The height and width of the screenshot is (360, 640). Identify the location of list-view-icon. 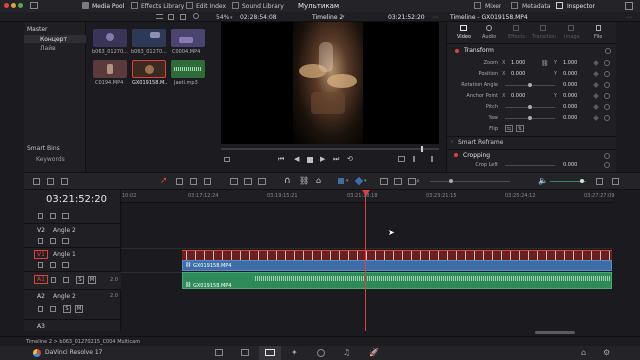
(159, 16).